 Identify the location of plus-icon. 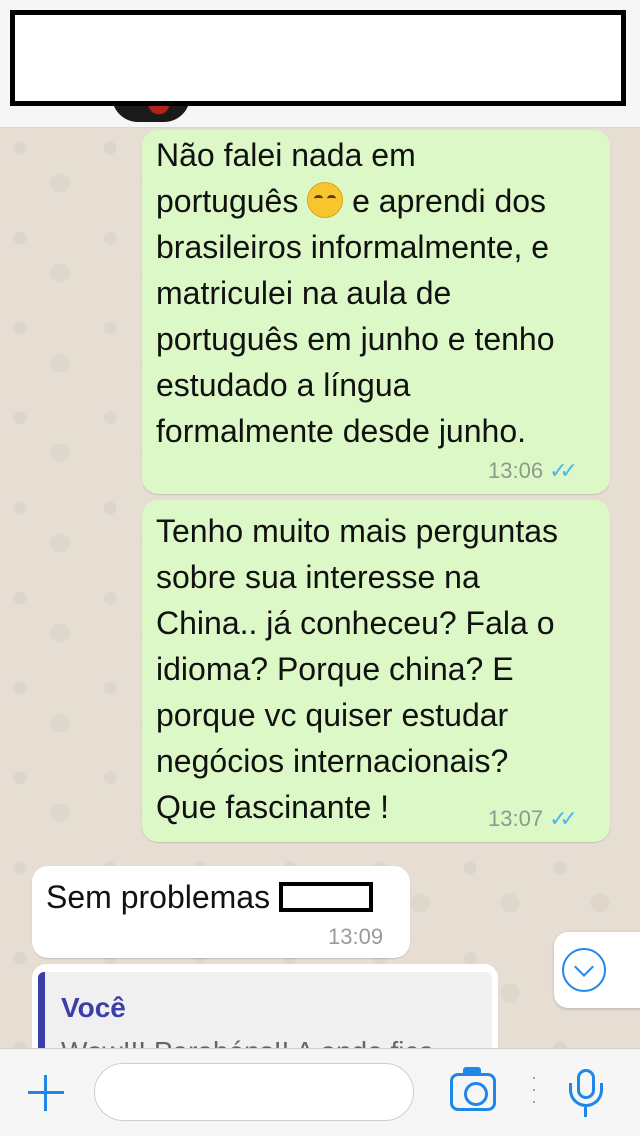
(46, 1093).